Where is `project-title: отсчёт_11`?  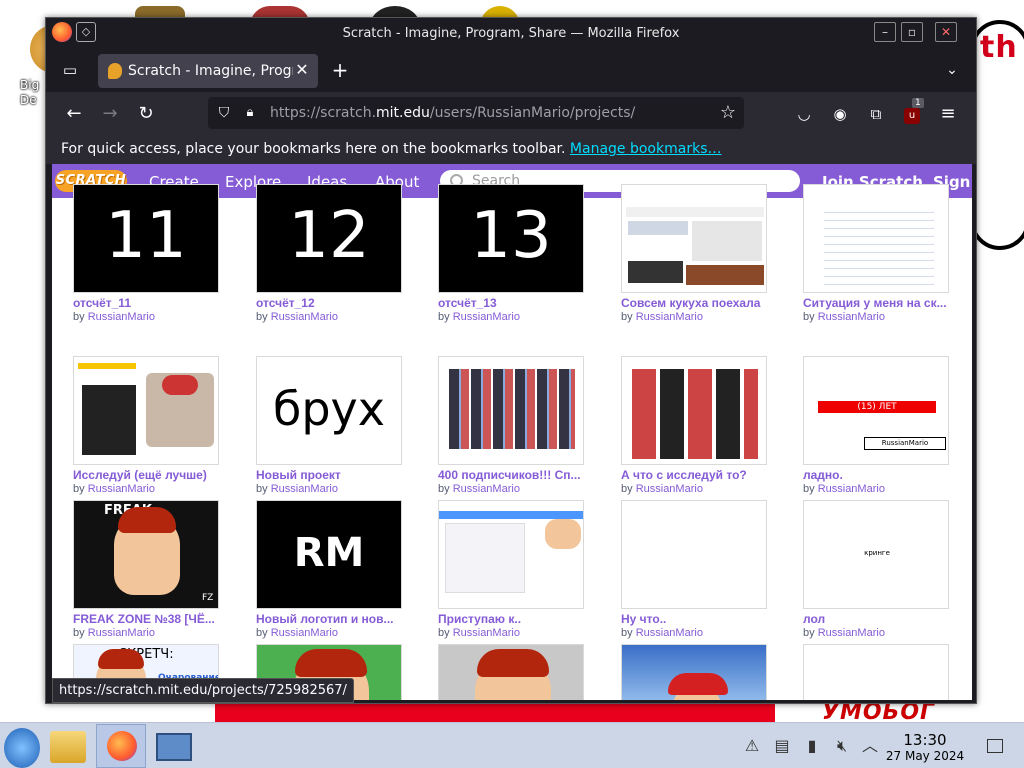 project-title: отсчёт_11 is located at coordinates (148, 303).